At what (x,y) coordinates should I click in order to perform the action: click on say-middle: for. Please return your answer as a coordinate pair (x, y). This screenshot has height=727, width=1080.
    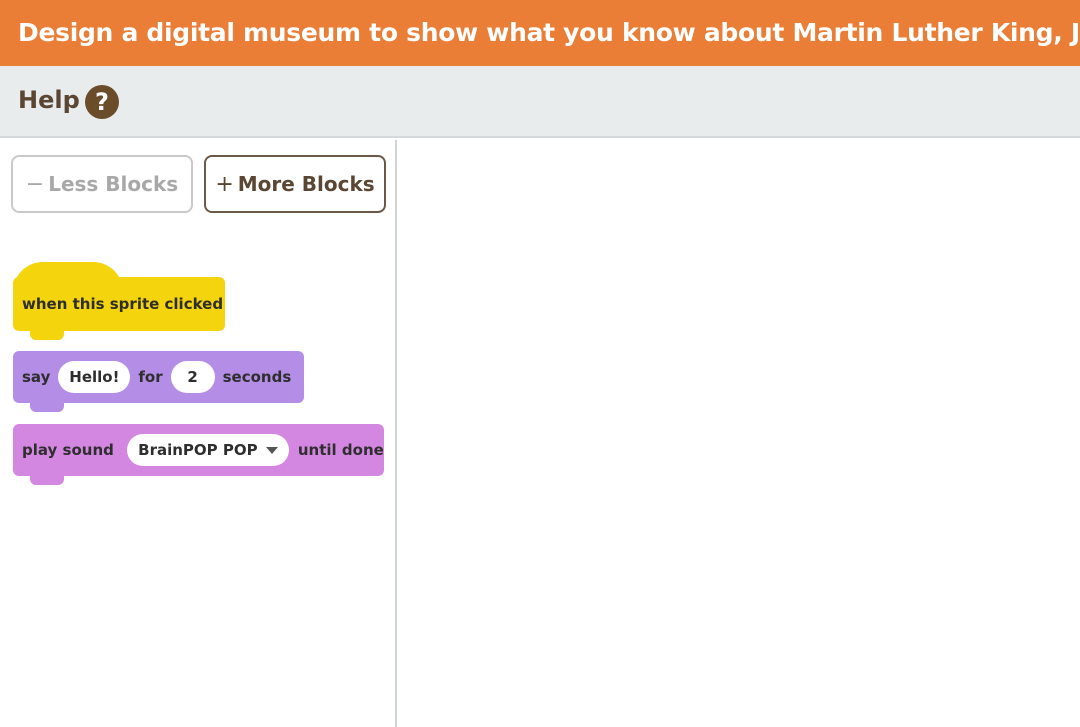
    Looking at the image, I should click on (150, 377).